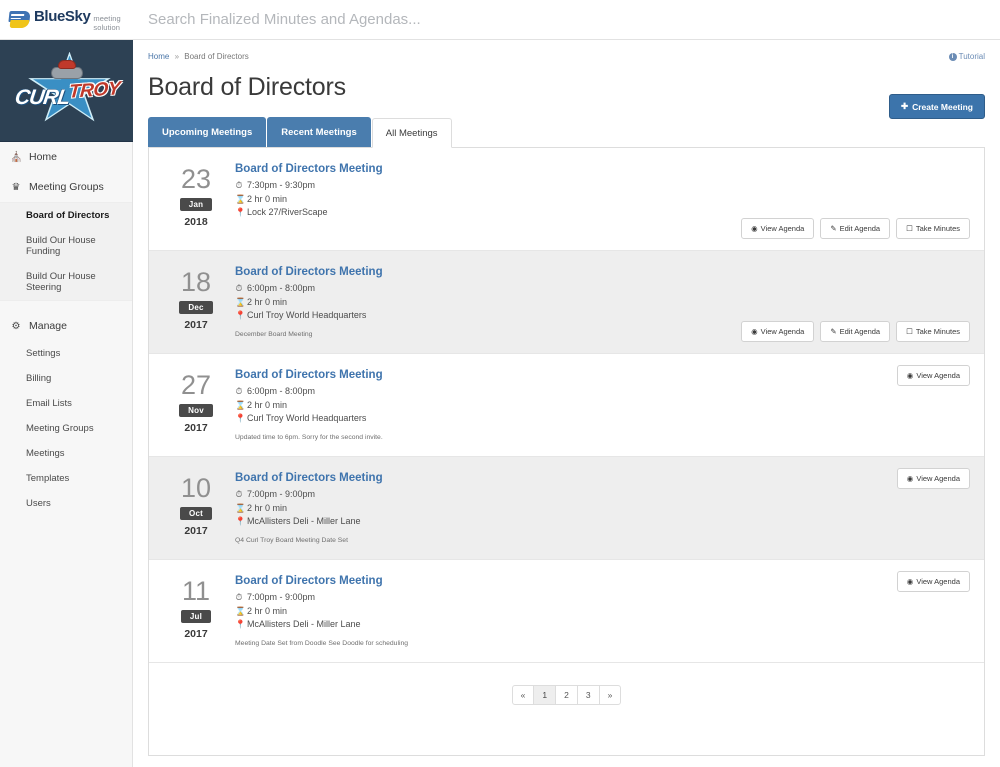 The width and height of the screenshot is (1000, 767). Describe the element at coordinates (66, 353) in the screenshot. I see `sidebar-item-settings: Settings` at that location.